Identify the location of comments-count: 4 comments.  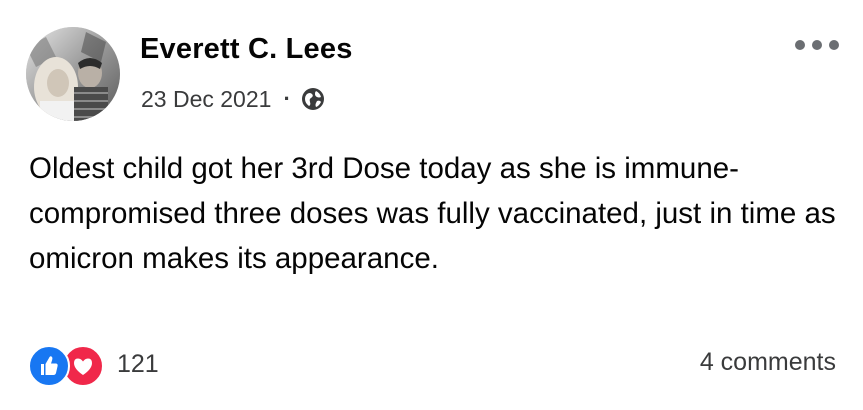
(768, 362).